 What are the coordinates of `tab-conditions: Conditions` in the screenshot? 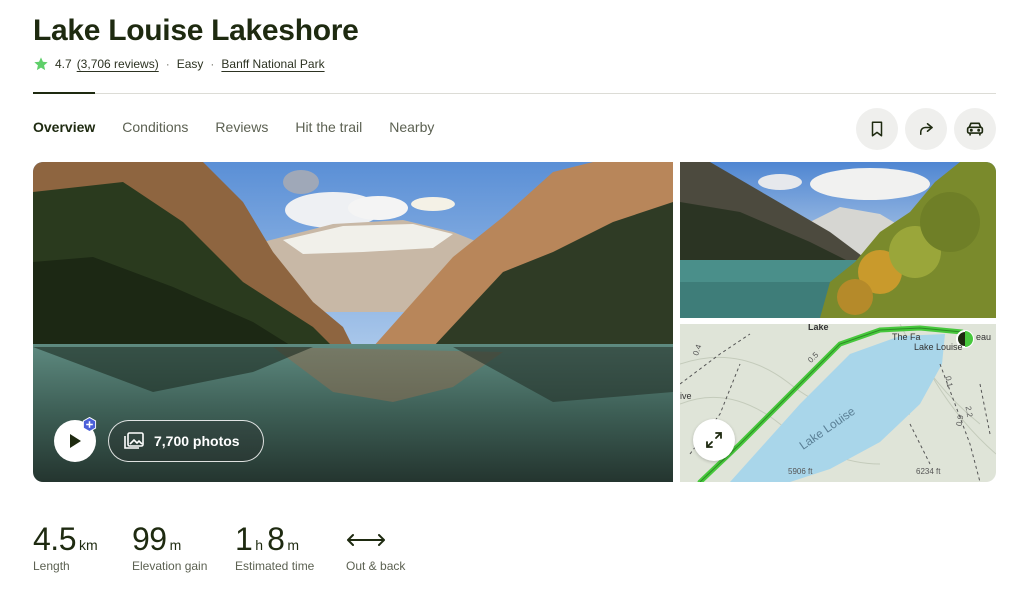 It's located at (155, 127).